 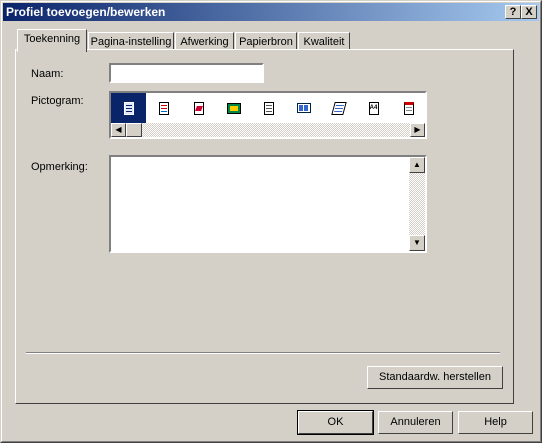 What do you see at coordinates (373, 108) in the screenshot?
I see `profile-a4-icon: A4` at bounding box center [373, 108].